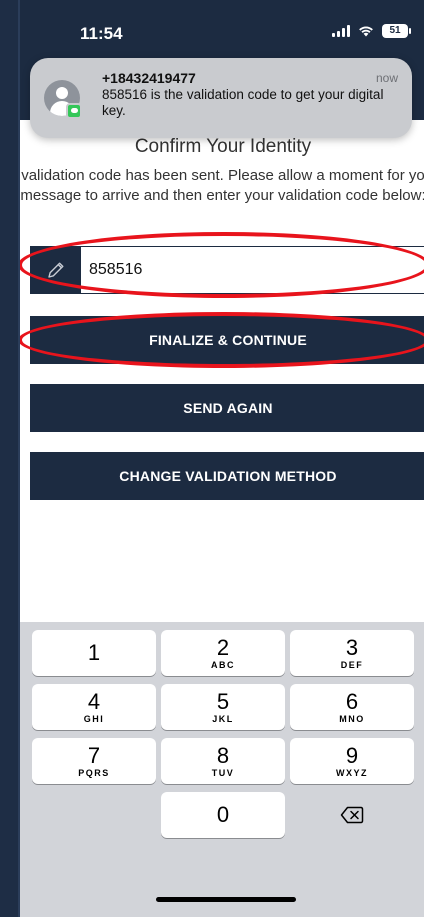 The image size is (424, 917). I want to click on key-letters: TUV, so click(223, 773).